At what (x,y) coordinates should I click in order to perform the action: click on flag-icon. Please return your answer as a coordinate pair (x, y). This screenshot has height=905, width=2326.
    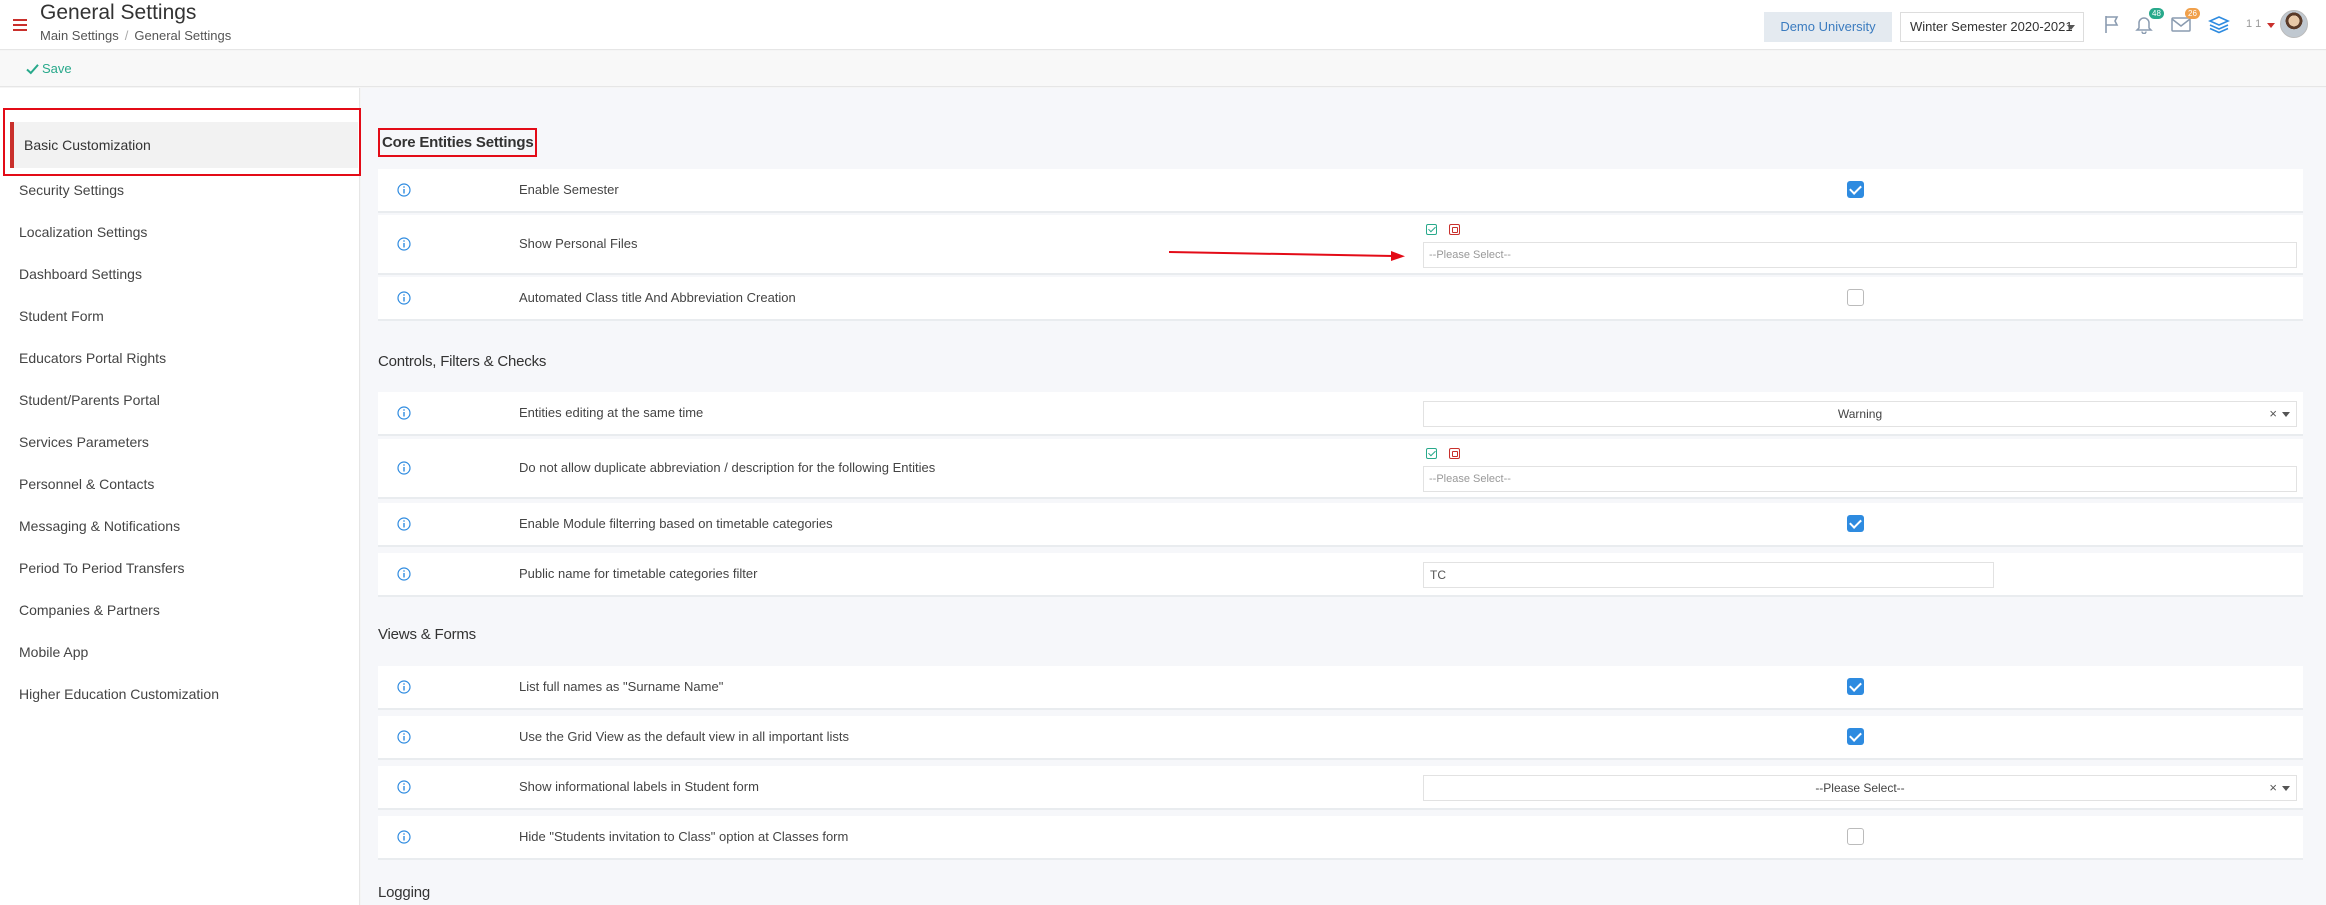
    Looking at the image, I should click on (2113, 24).